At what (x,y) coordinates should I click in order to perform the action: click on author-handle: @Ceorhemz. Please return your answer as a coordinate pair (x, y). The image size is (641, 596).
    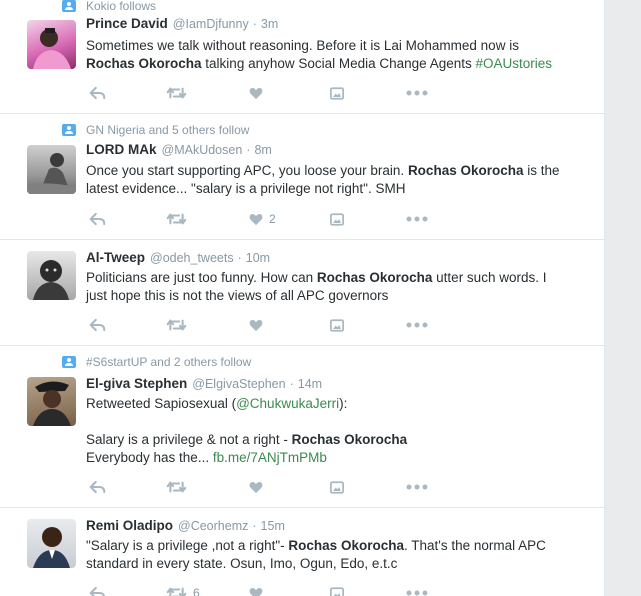
    Looking at the image, I should click on (213, 526).